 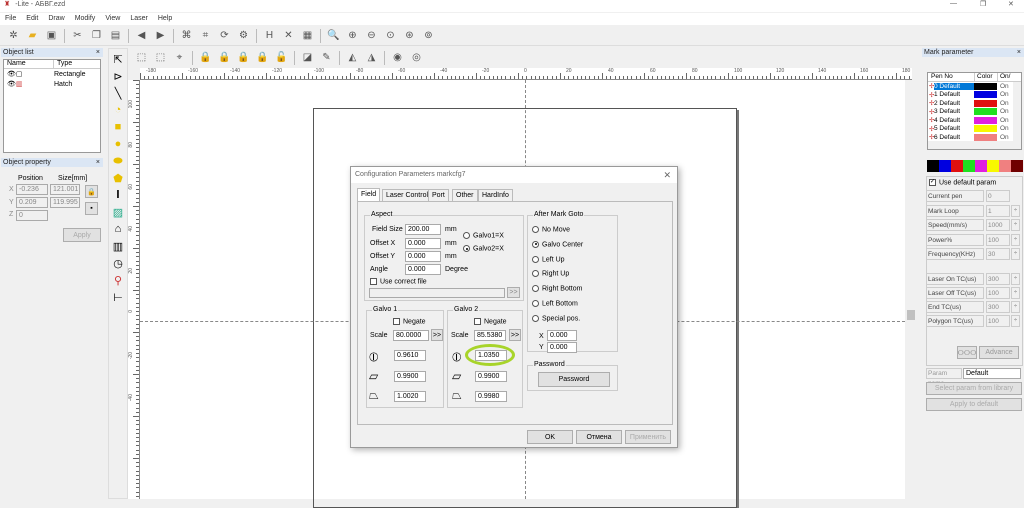 What do you see at coordinates (983, 4) in the screenshot?
I see `maximize-button: ❐` at bounding box center [983, 4].